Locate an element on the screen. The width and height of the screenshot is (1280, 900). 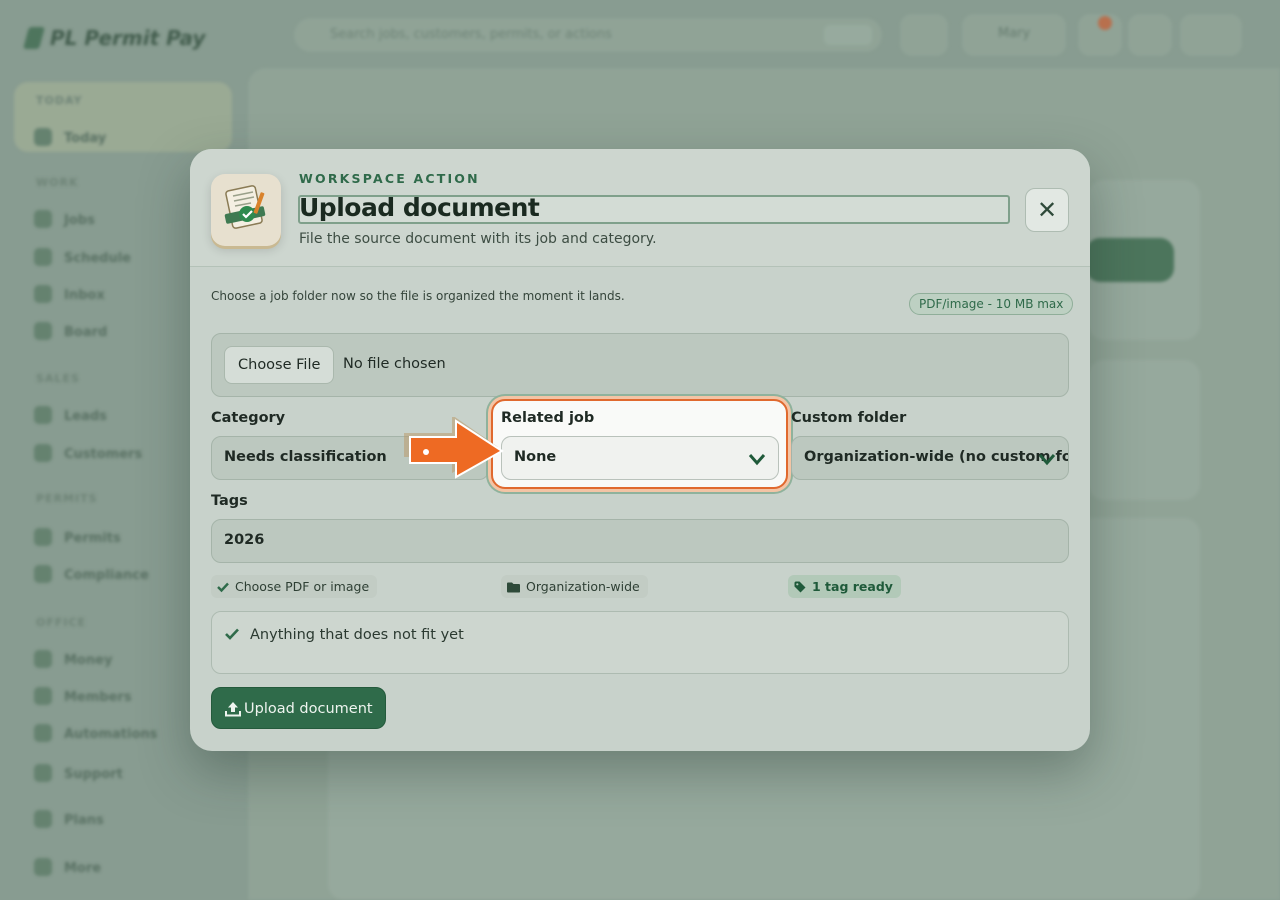
pointer-arrow-icon is located at coordinates (454, 448).